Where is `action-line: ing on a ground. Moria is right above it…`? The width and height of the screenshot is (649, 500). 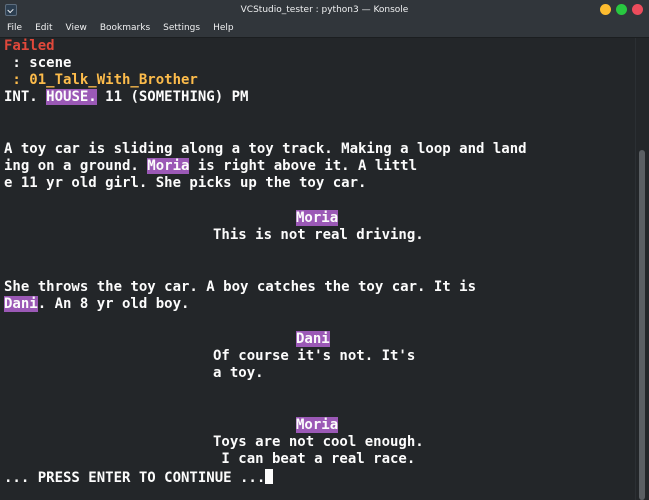
action-line: ing on a ground. Moria is right above it… is located at coordinates (210, 166).